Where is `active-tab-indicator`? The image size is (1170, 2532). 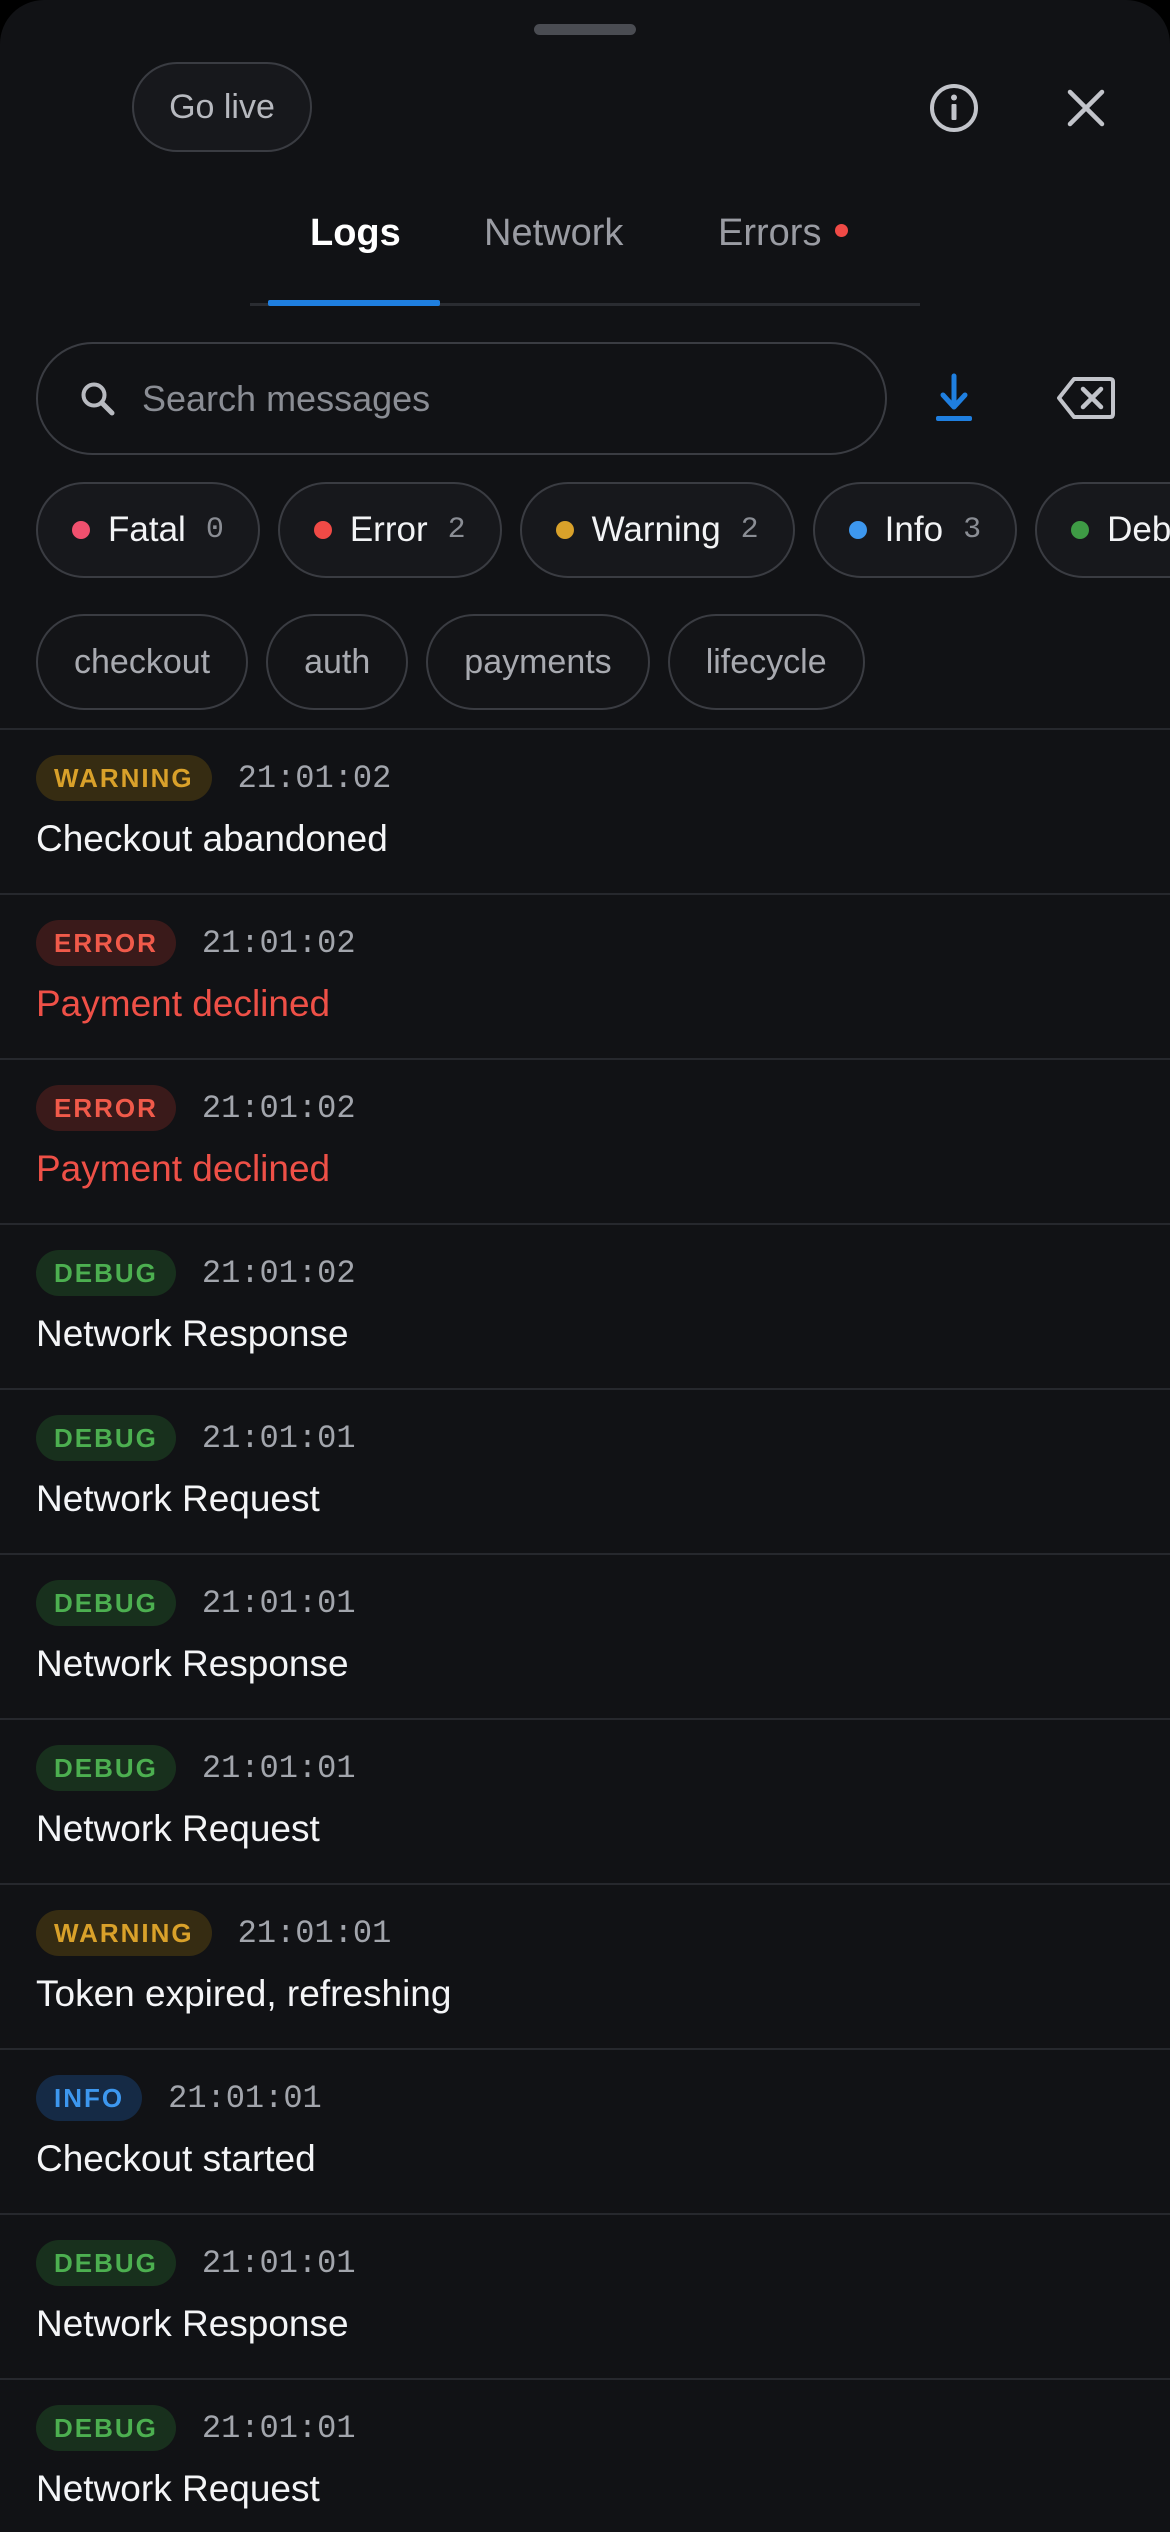 active-tab-indicator is located at coordinates (354, 303).